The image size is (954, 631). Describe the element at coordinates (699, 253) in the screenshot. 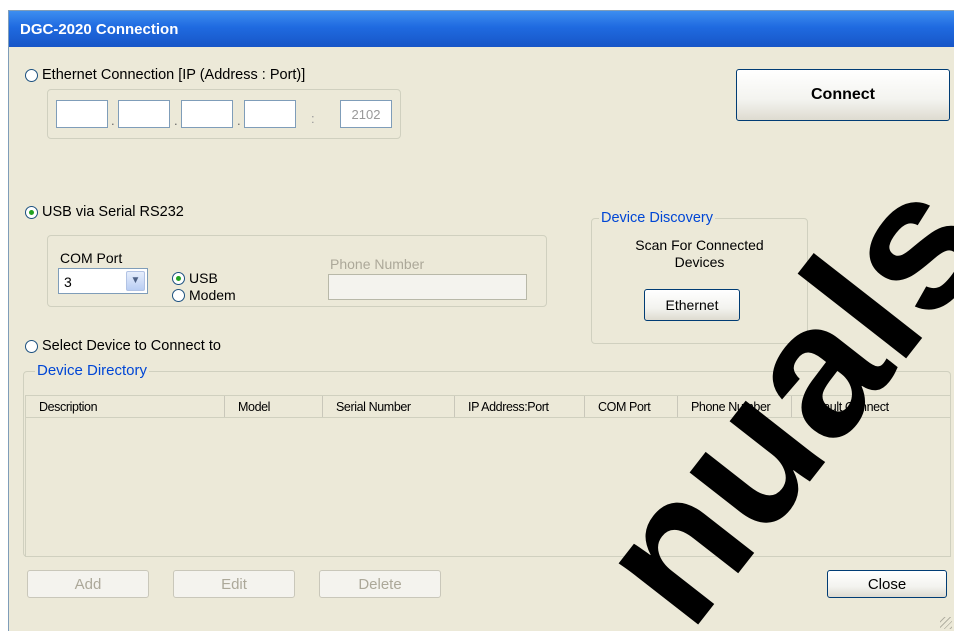

I see `scan-description: Scan For Connected Devices` at that location.